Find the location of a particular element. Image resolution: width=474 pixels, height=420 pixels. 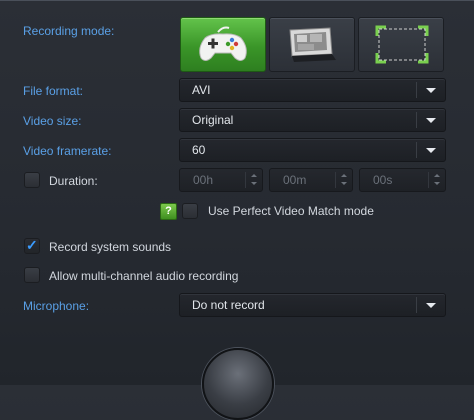

video-framerate-label: Video framerate: is located at coordinates (67, 151).